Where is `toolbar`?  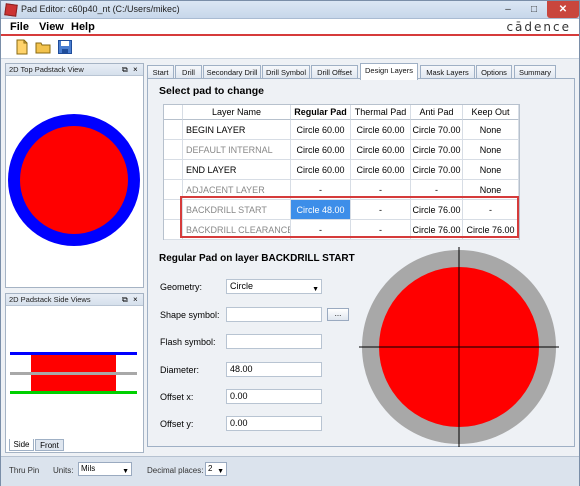 toolbar is located at coordinates (290, 47).